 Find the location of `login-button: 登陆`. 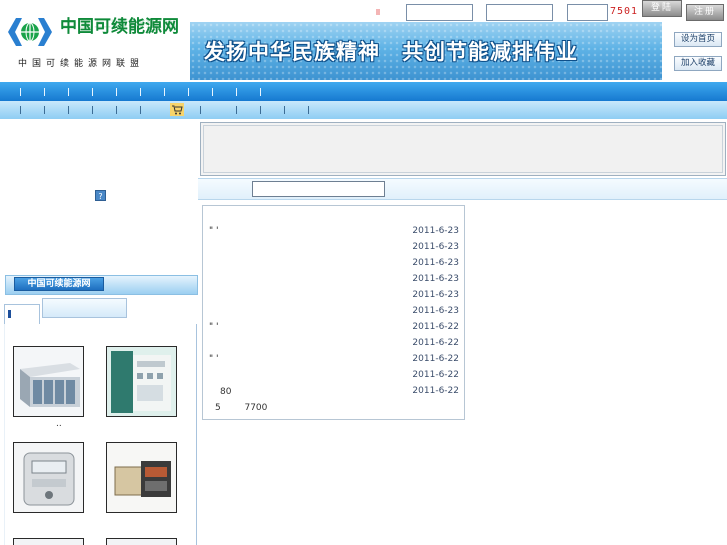

login-button: 登陆 is located at coordinates (662, 8).